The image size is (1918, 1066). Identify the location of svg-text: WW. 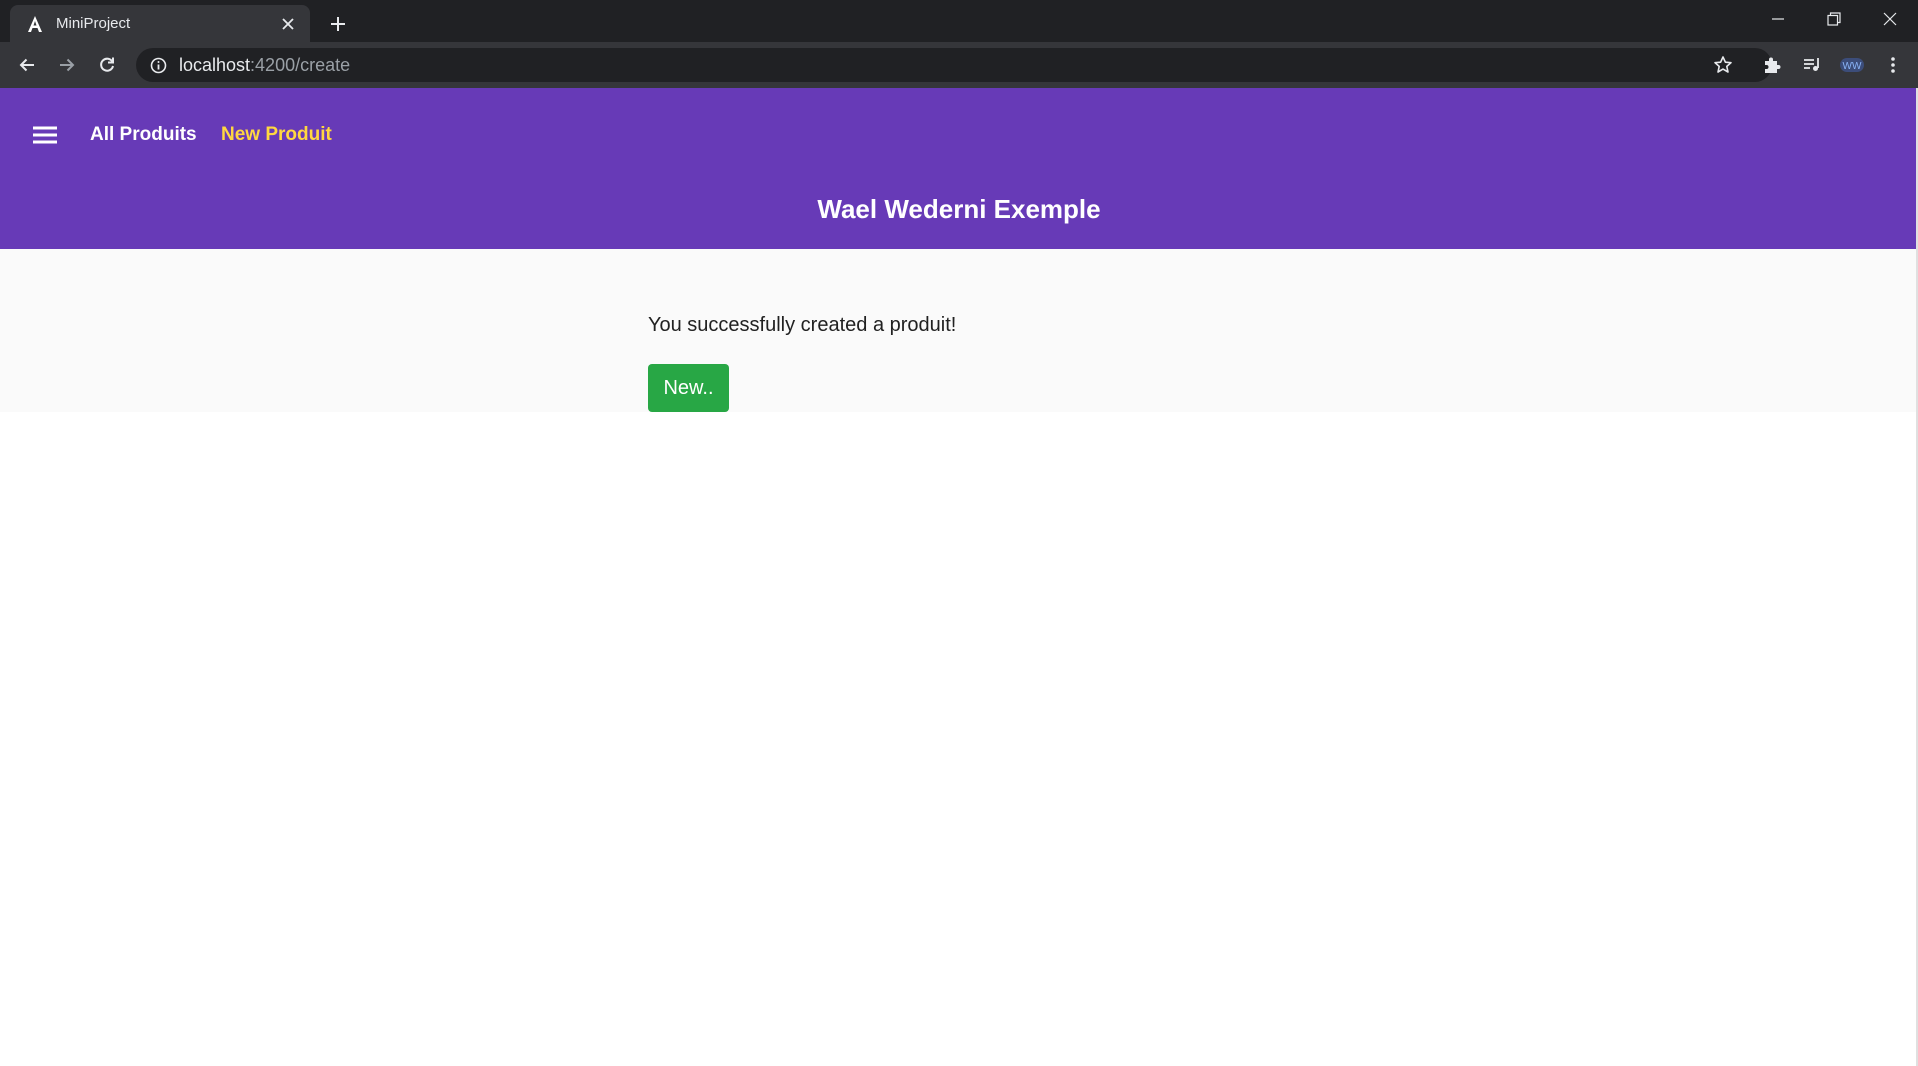
(1852, 66).